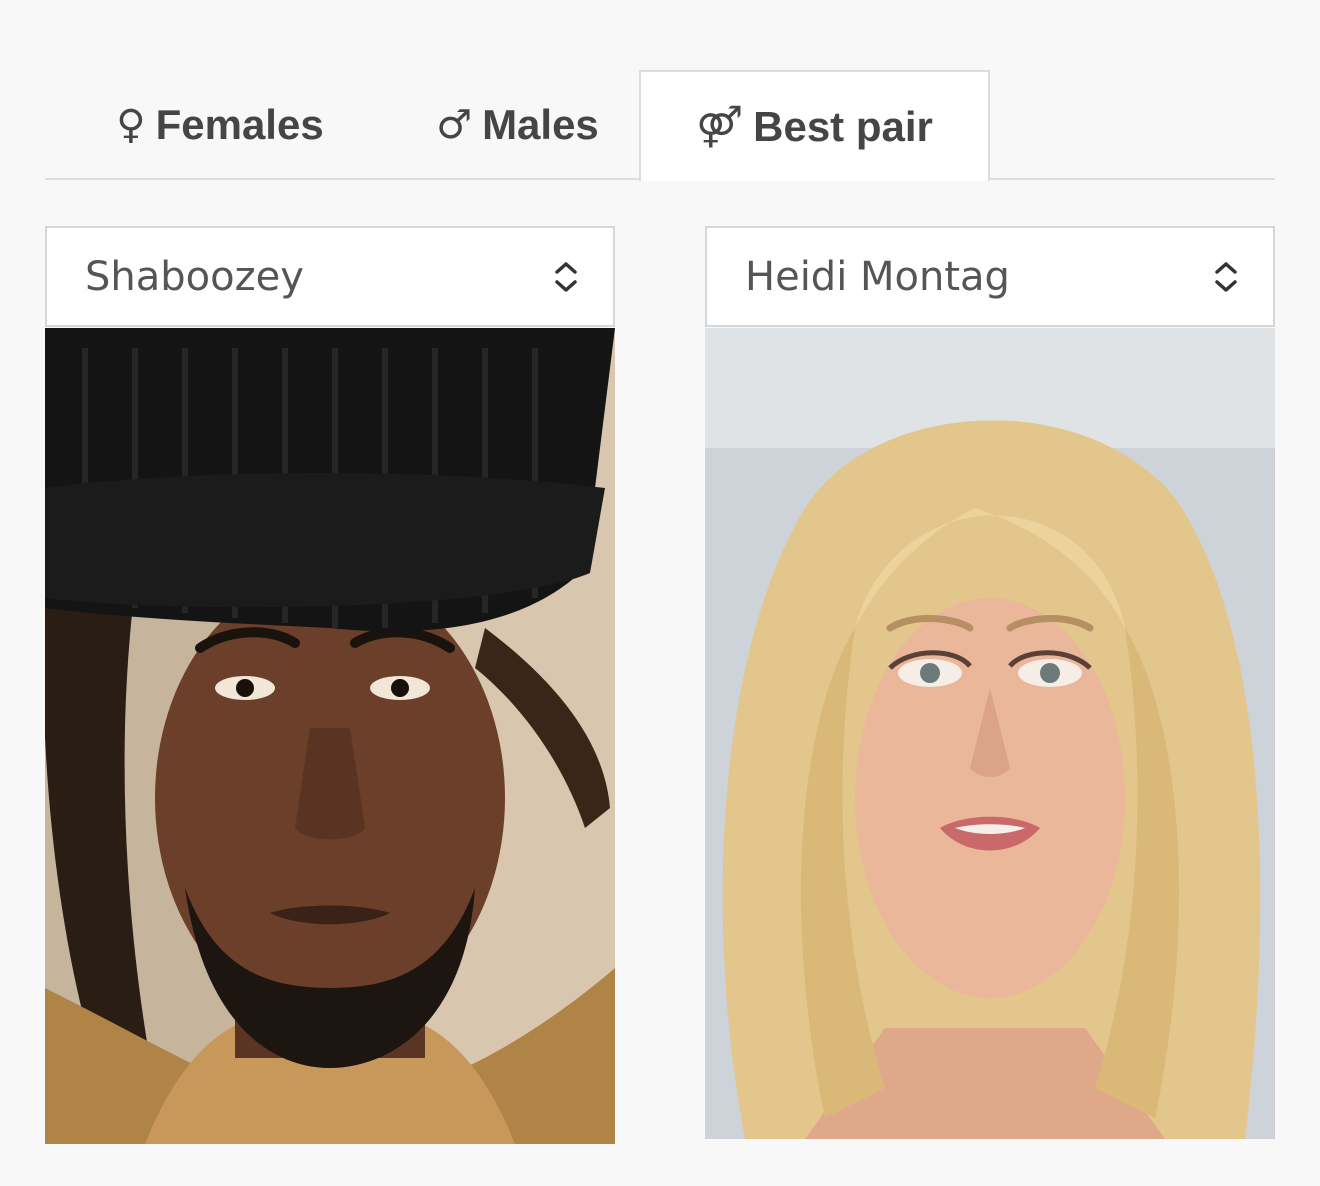 This screenshot has width=1320, height=1186. Describe the element at coordinates (194, 276) in the screenshot. I see `left-person-selected-value: Shaboozey` at that location.